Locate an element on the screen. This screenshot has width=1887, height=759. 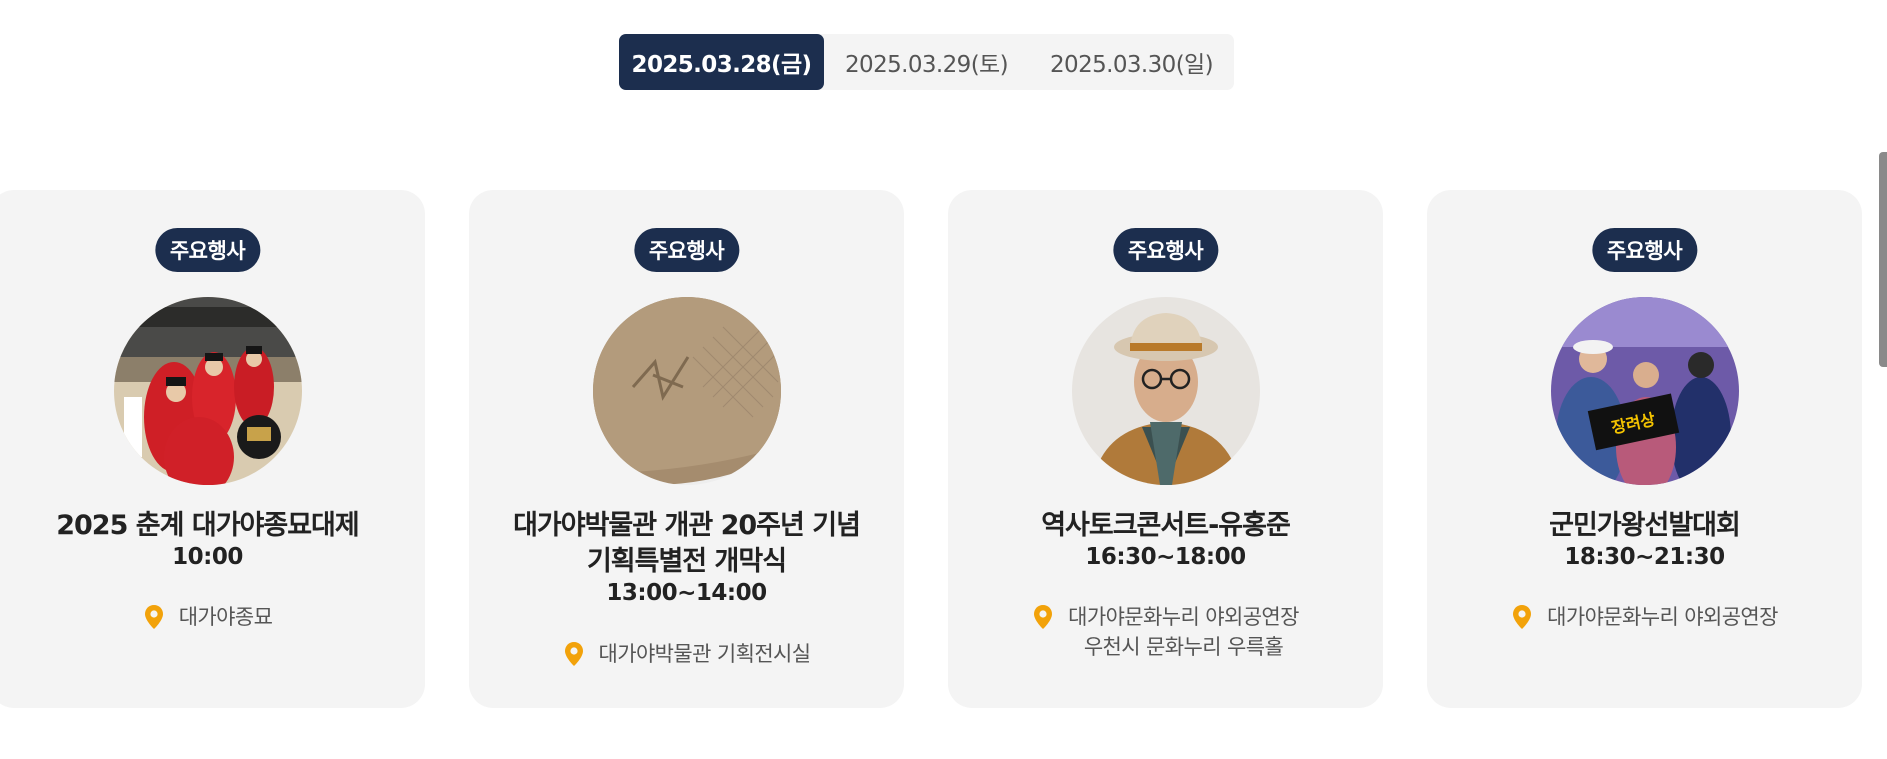
award-ceremony-photo: 장려상 is located at coordinates (1644, 391).